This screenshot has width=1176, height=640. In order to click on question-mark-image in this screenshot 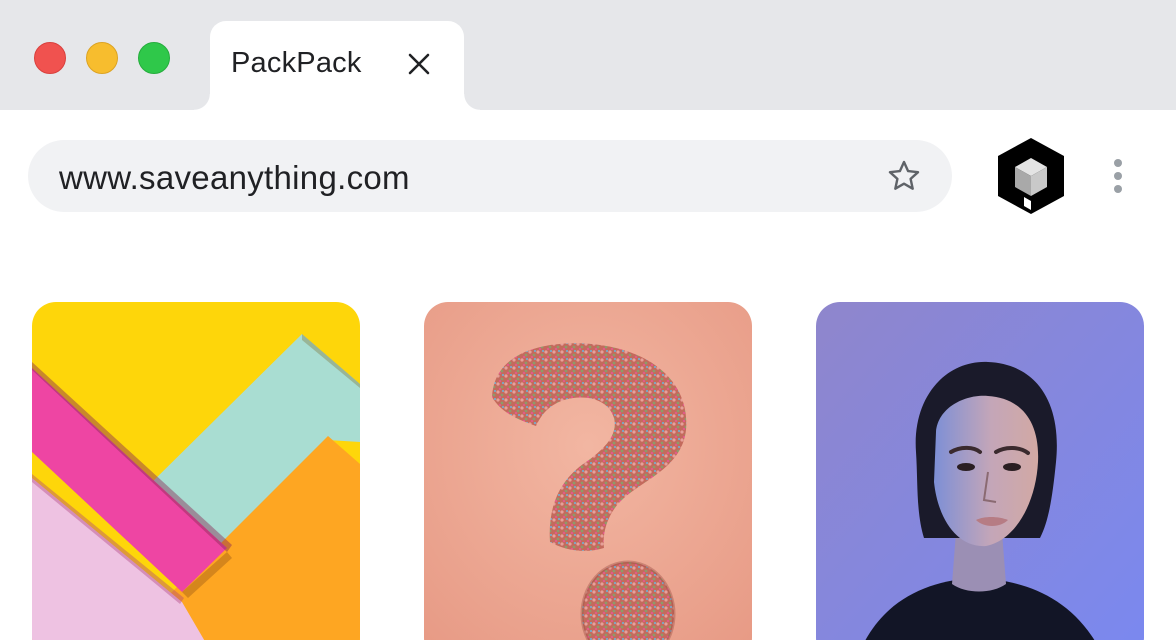, I will do `click(588, 471)`.